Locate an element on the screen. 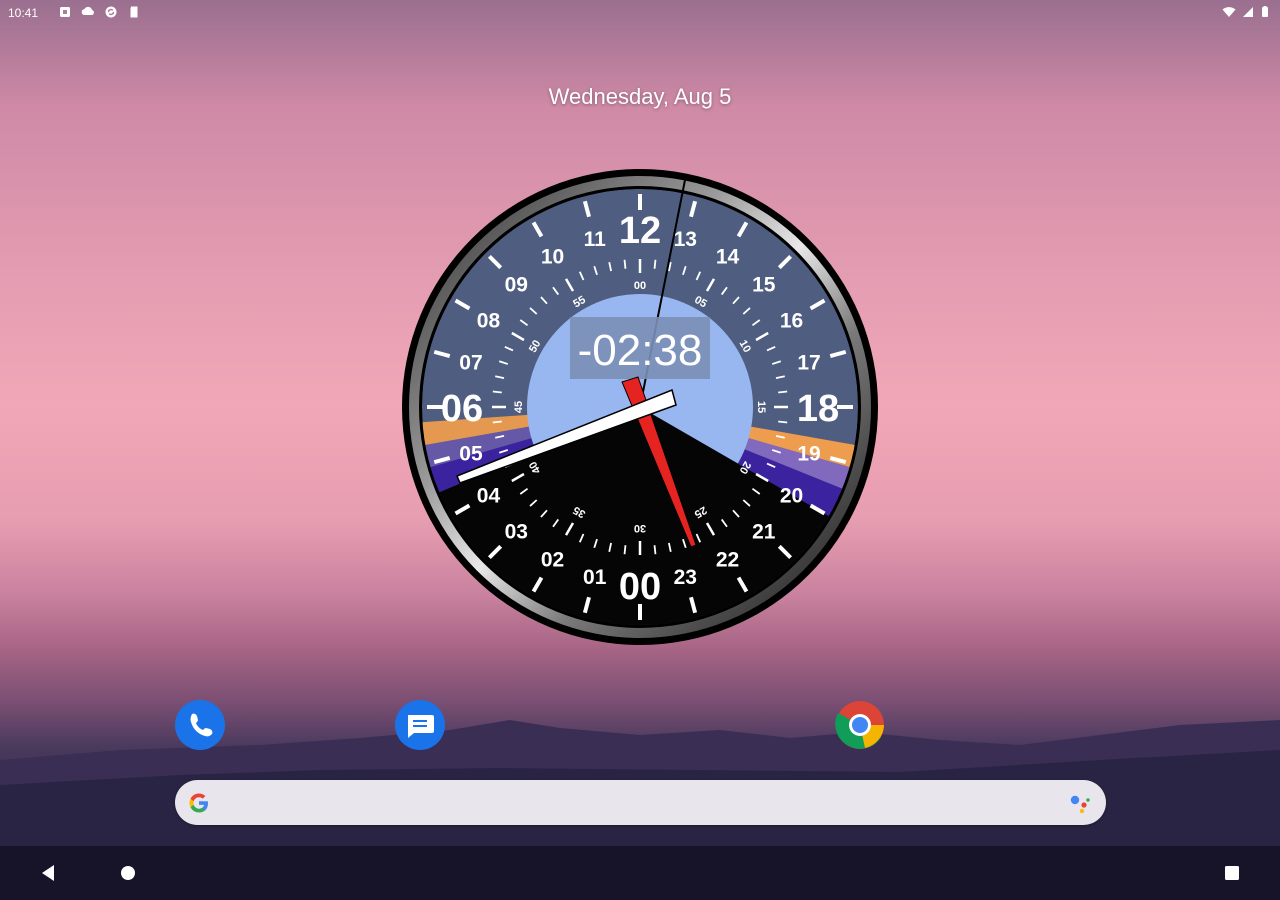 This screenshot has height=900, width=1280. messages-icon is located at coordinates (420, 725).